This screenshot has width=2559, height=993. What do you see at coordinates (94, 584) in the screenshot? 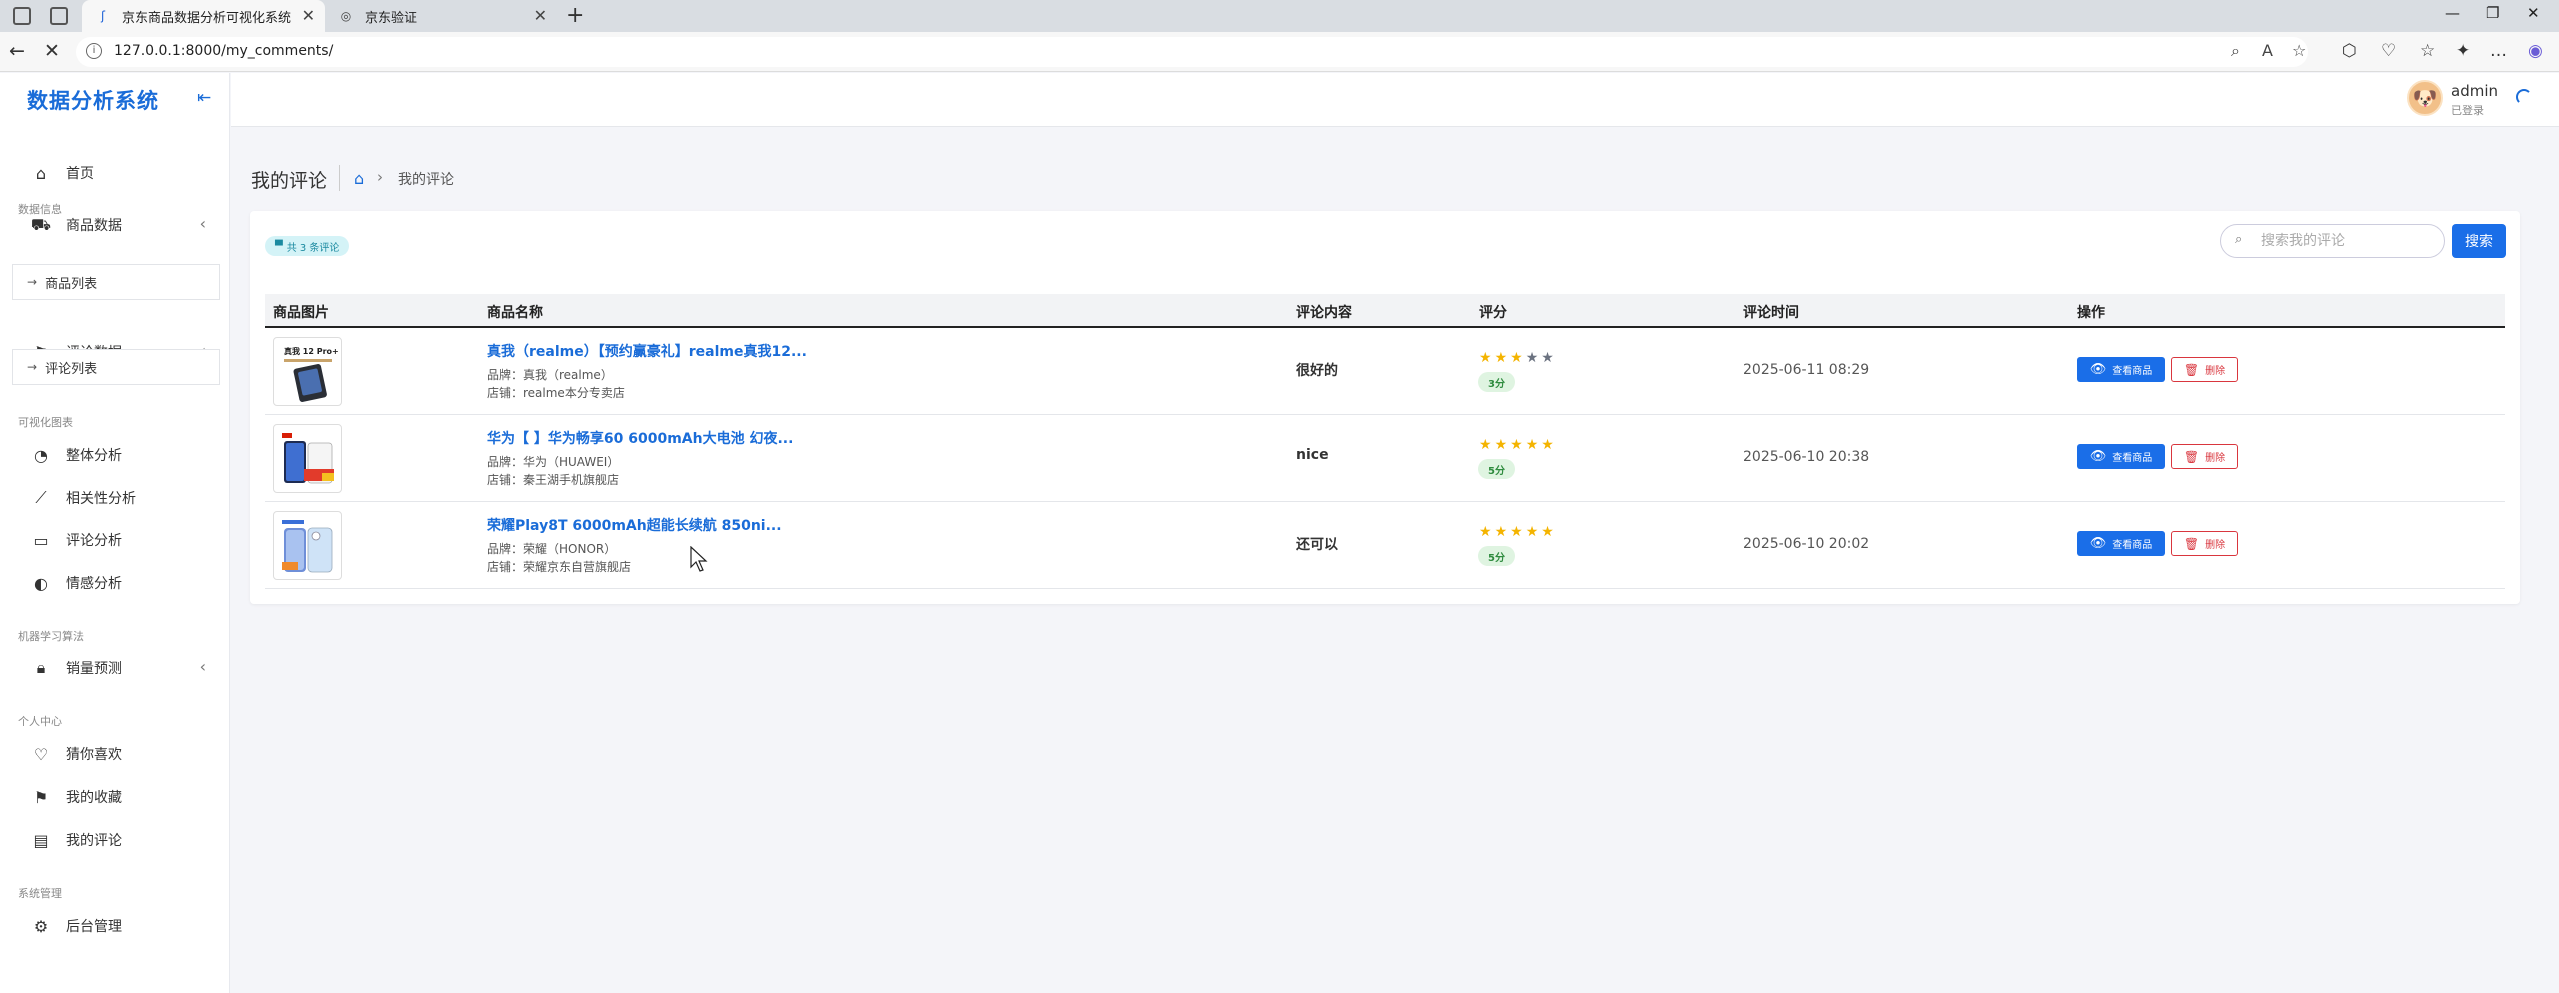
I see `sidebar-item-label: 情感分析` at bounding box center [94, 584].